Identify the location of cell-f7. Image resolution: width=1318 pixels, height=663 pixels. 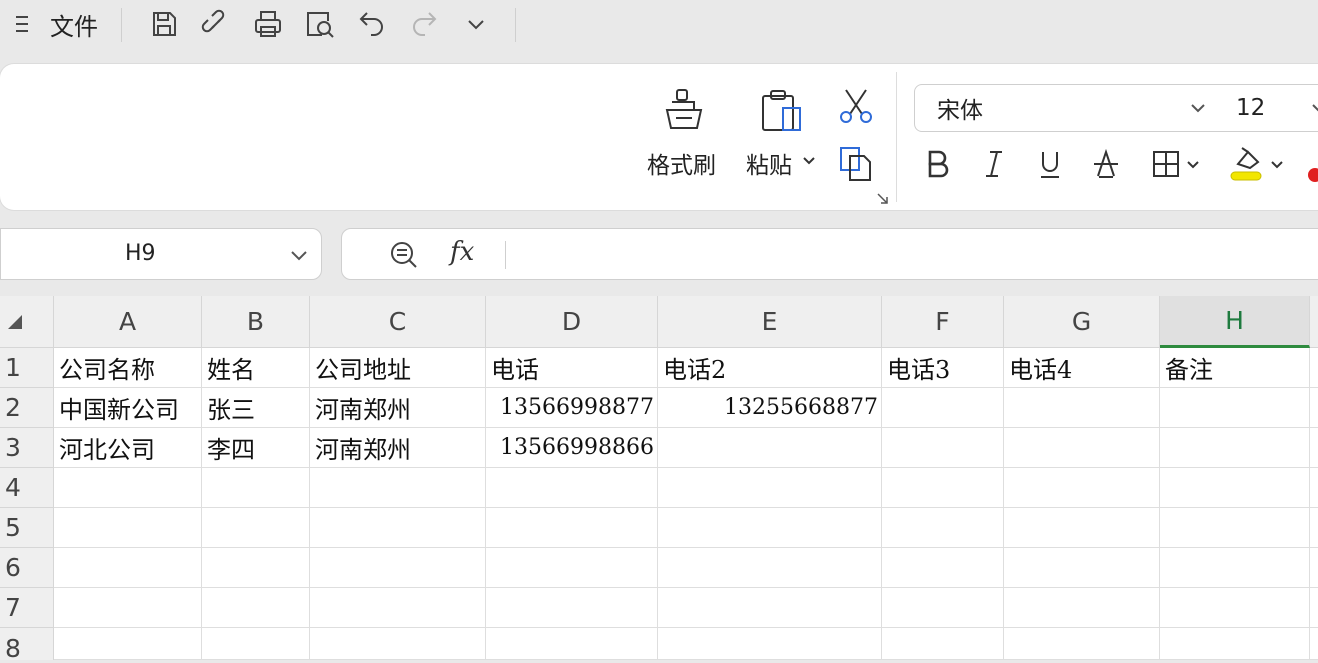
(943, 608).